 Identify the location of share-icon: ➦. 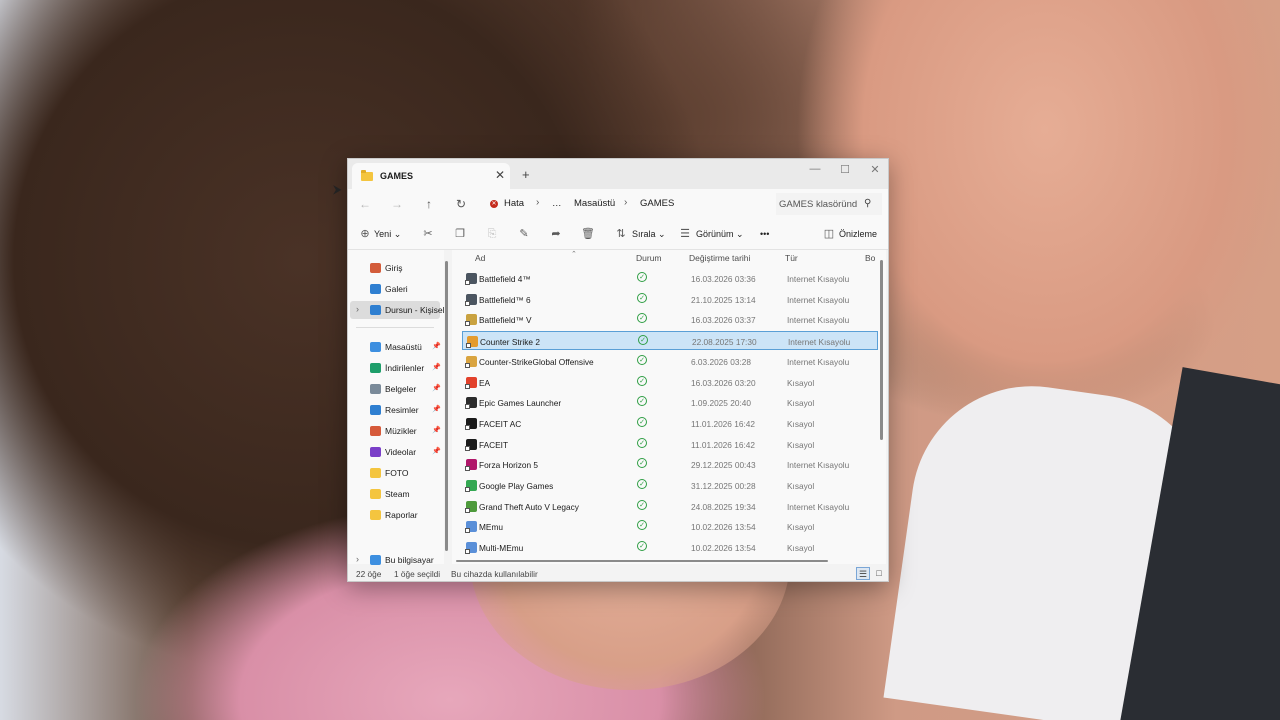
(556, 234).